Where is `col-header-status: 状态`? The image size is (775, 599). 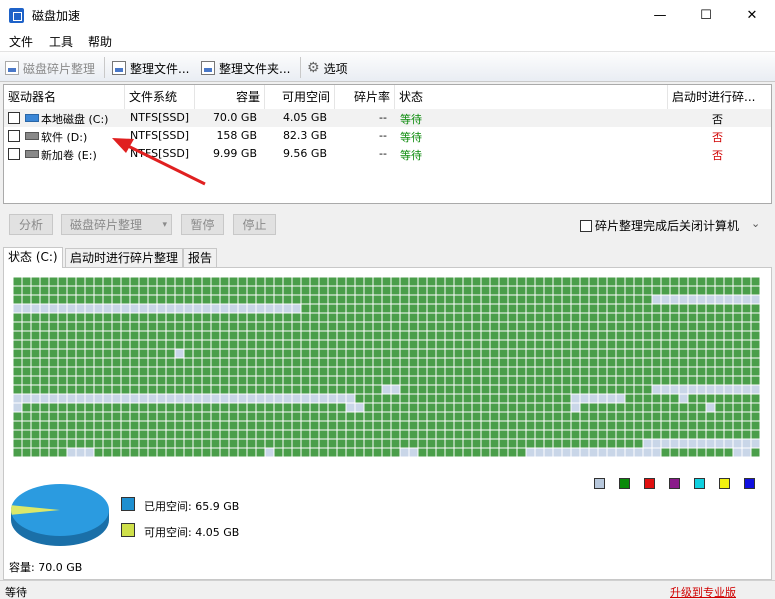
col-header-status: 状态 is located at coordinates (531, 97).